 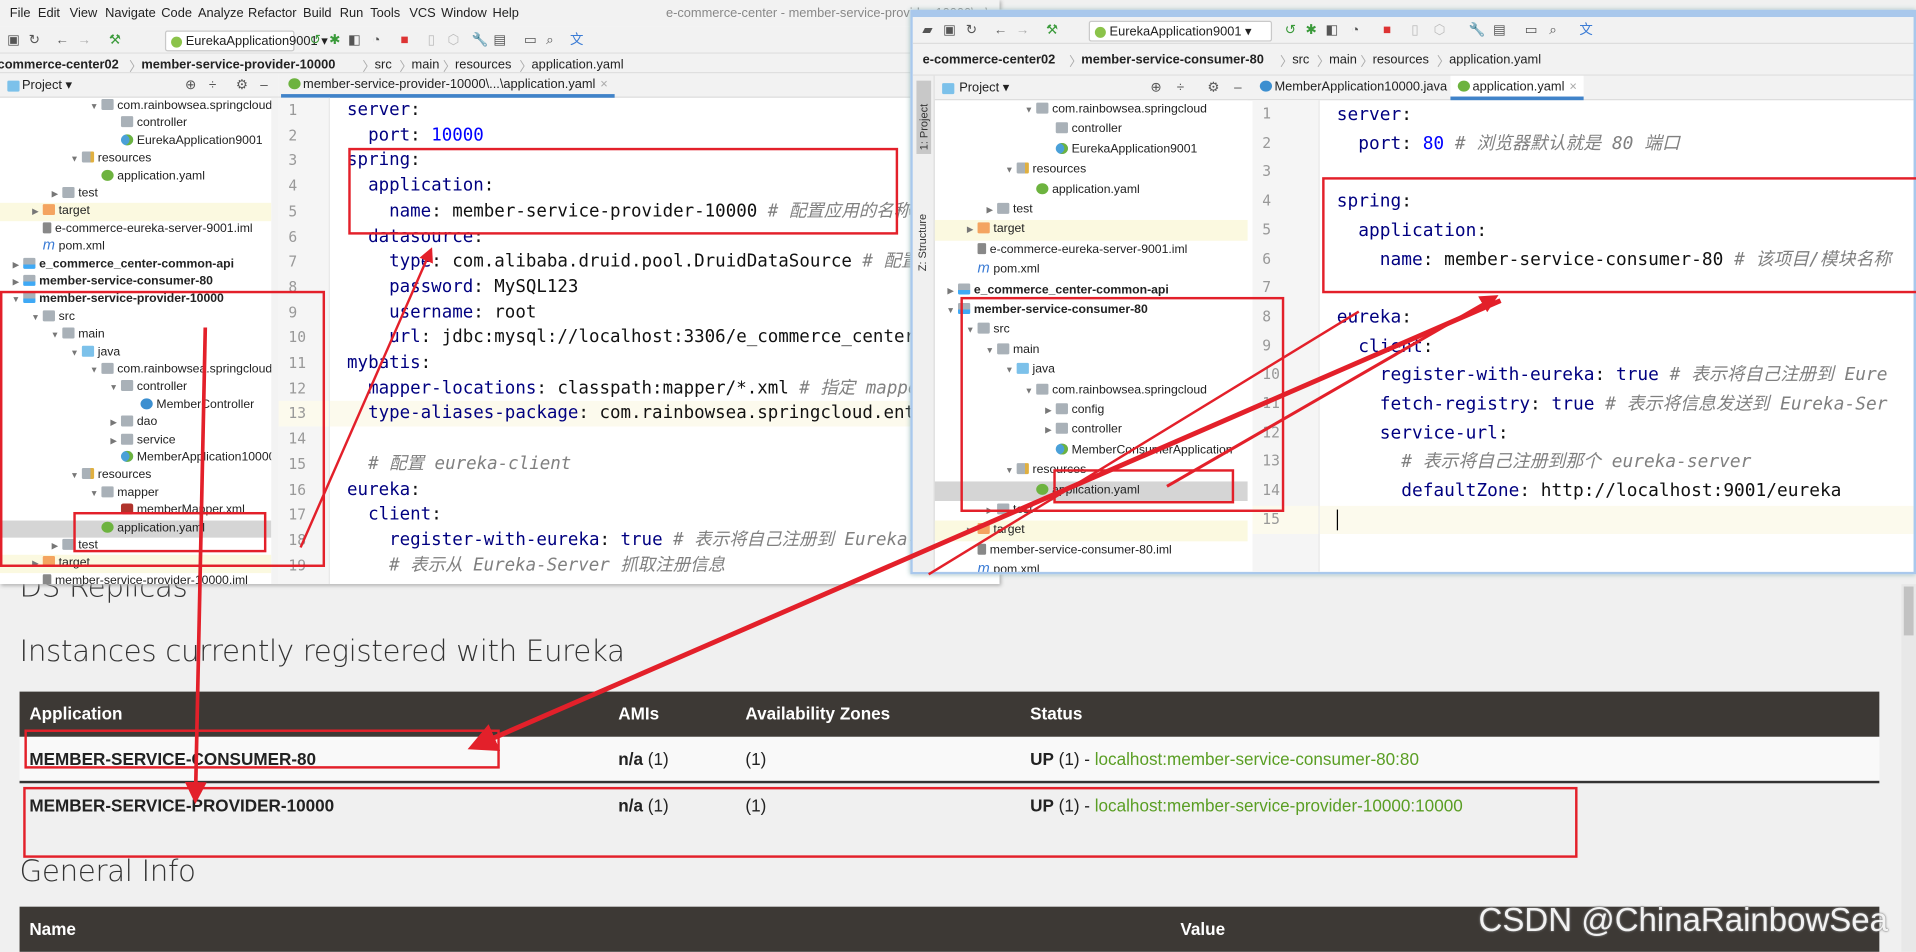 What do you see at coordinates (135, 441) in the screenshot?
I see `tree-item: ▶ service` at bounding box center [135, 441].